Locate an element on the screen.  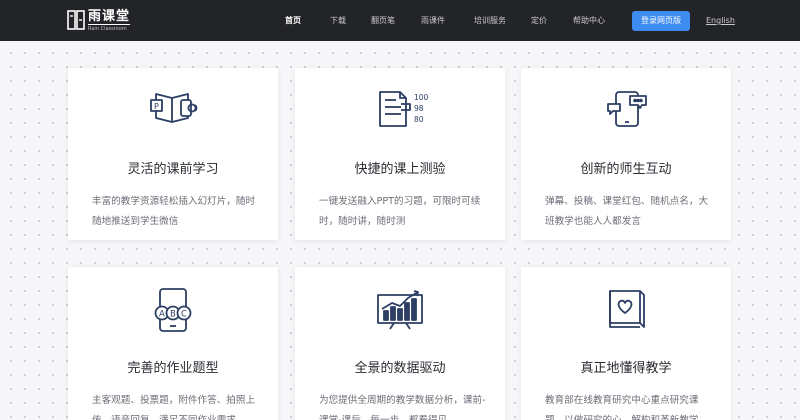
logo-mark-icon is located at coordinates (76, 20).